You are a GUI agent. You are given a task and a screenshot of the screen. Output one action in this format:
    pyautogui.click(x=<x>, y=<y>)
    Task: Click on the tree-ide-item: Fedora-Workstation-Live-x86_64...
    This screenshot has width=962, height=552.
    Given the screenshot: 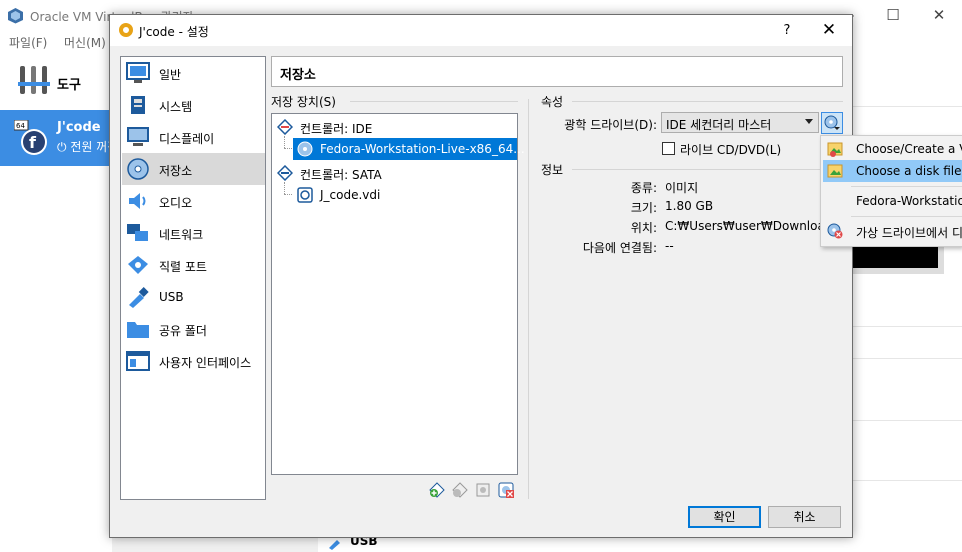 What is the action you would take?
    pyautogui.click(x=409, y=149)
    